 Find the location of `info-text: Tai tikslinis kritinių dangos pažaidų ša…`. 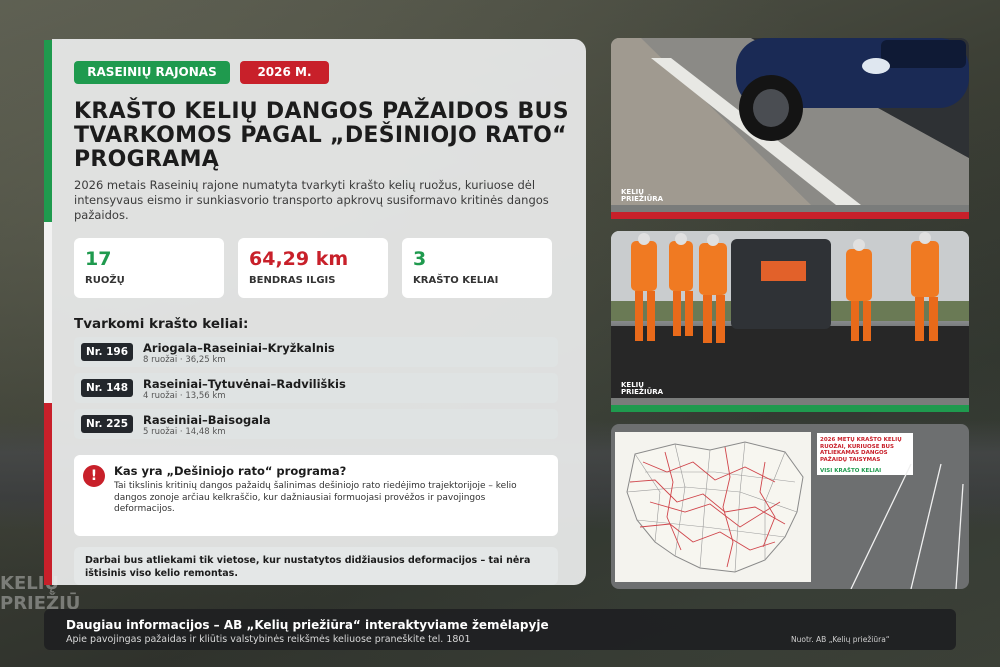

info-text: Tai tikslinis kritinių dangos pažaidų ša… is located at coordinates (315, 497).